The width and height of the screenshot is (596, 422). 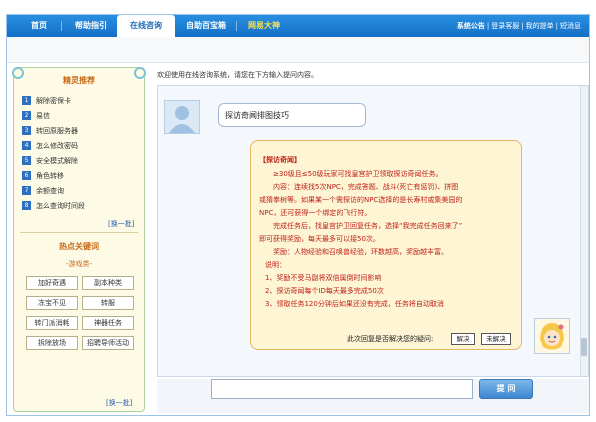 I want to click on reply-line: 说明：, so click(x=275, y=265).